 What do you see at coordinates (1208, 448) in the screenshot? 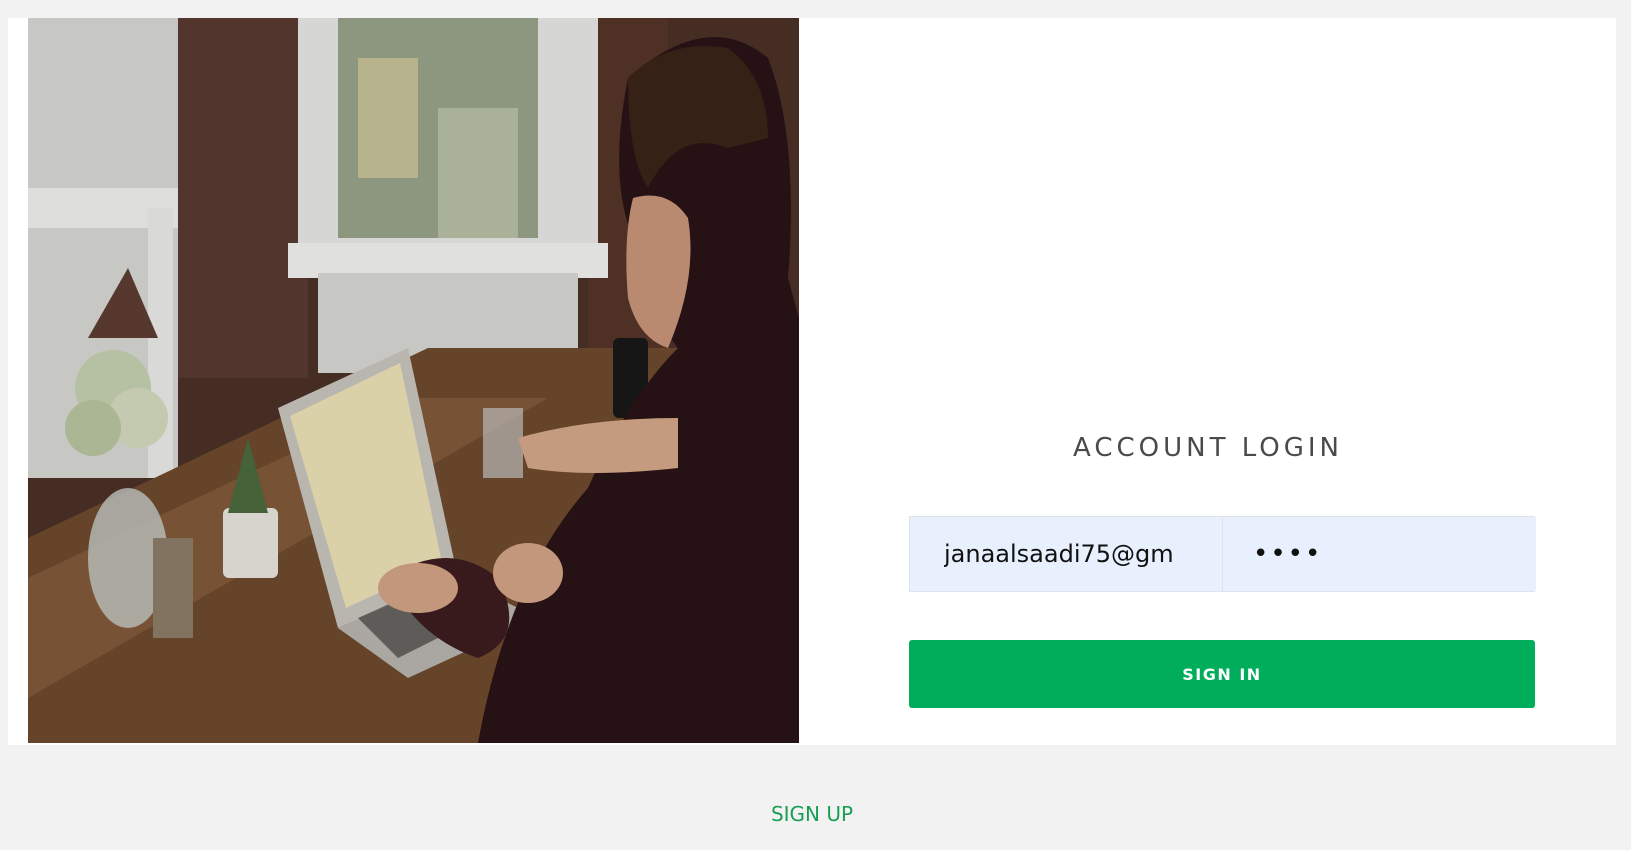
I see `page-title: ACCOUNT LOGIN` at bounding box center [1208, 448].